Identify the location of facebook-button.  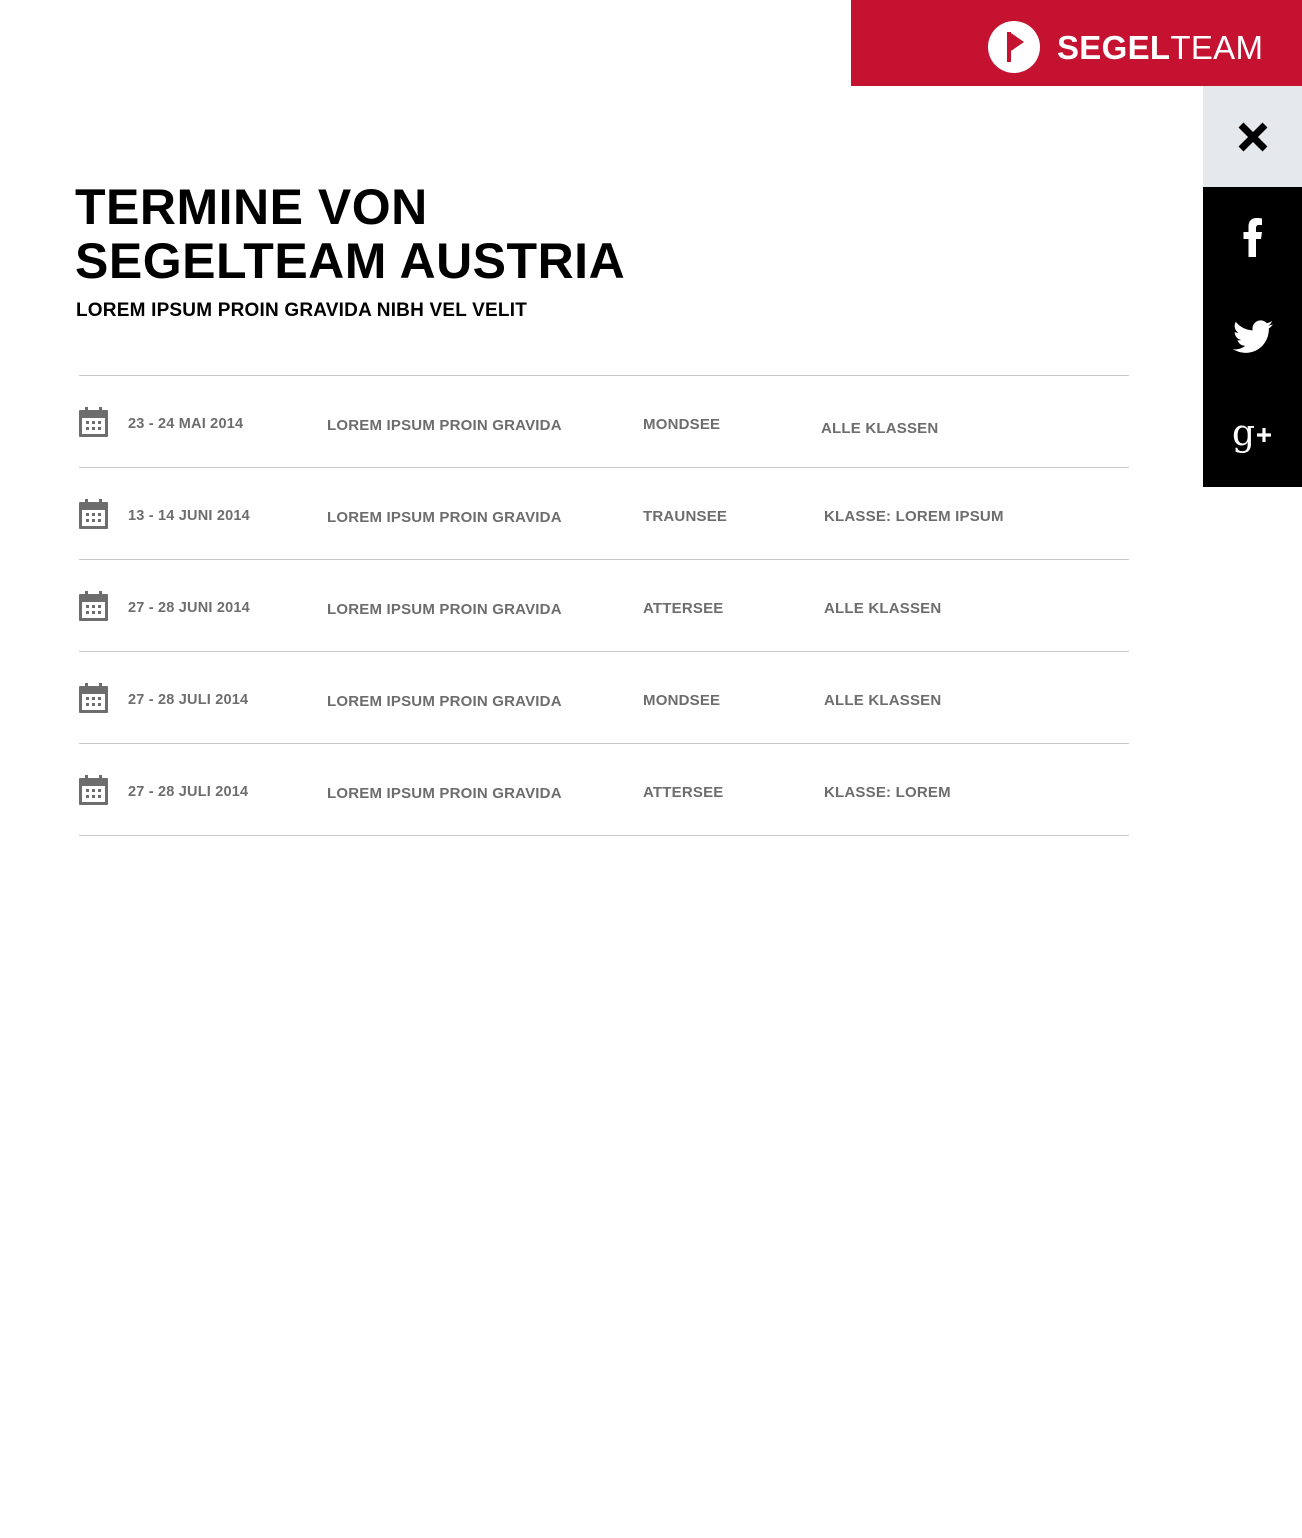
(1252, 237).